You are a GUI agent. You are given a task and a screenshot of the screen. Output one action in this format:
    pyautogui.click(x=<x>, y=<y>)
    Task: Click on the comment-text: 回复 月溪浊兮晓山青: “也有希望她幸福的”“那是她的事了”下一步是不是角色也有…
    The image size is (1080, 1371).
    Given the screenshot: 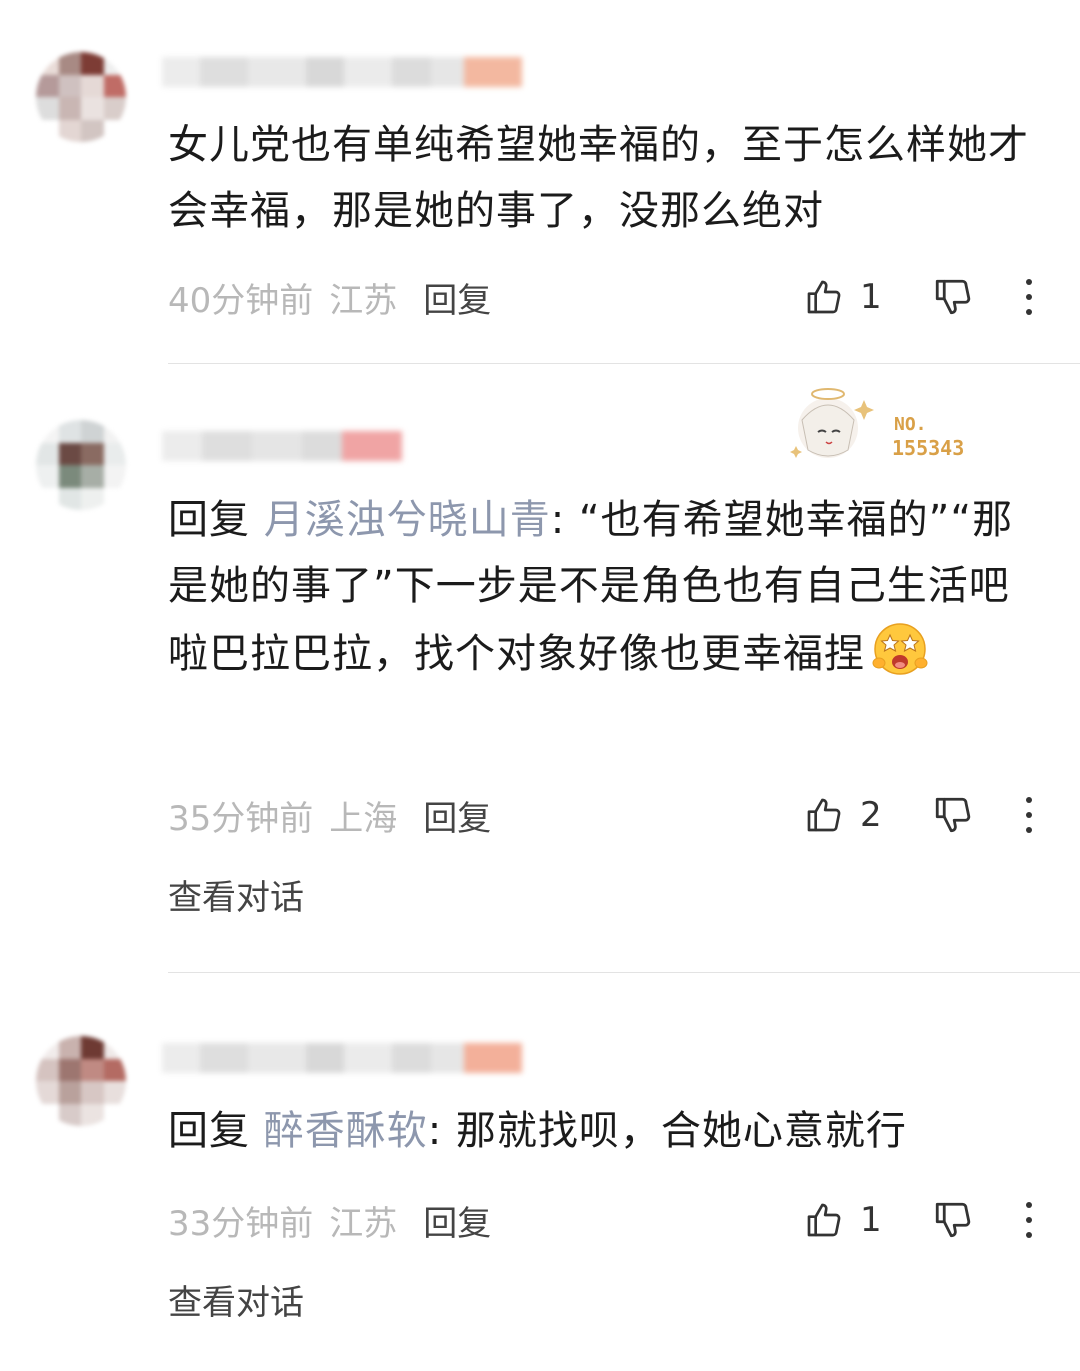 What is the action you would take?
    pyautogui.click(x=603, y=587)
    